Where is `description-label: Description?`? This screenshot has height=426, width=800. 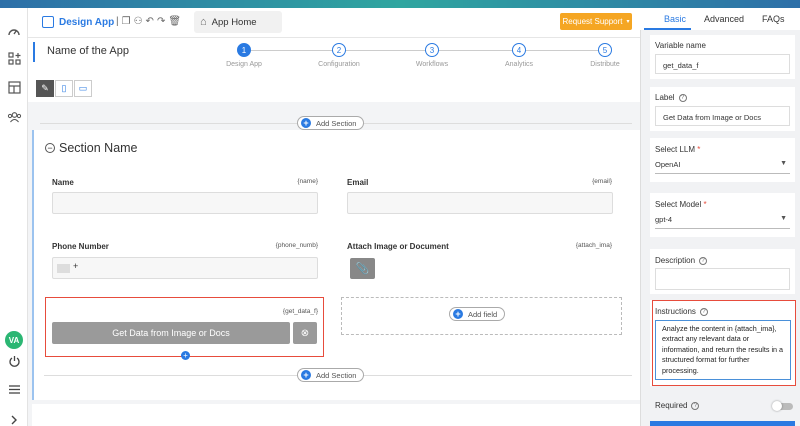 description-label: Description? is located at coordinates (681, 260).